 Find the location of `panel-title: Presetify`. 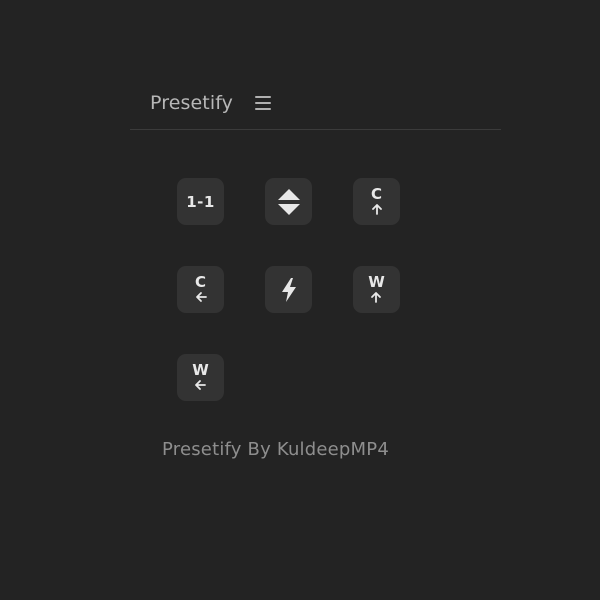

panel-title: Presetify is located at coordinates (192, 103).